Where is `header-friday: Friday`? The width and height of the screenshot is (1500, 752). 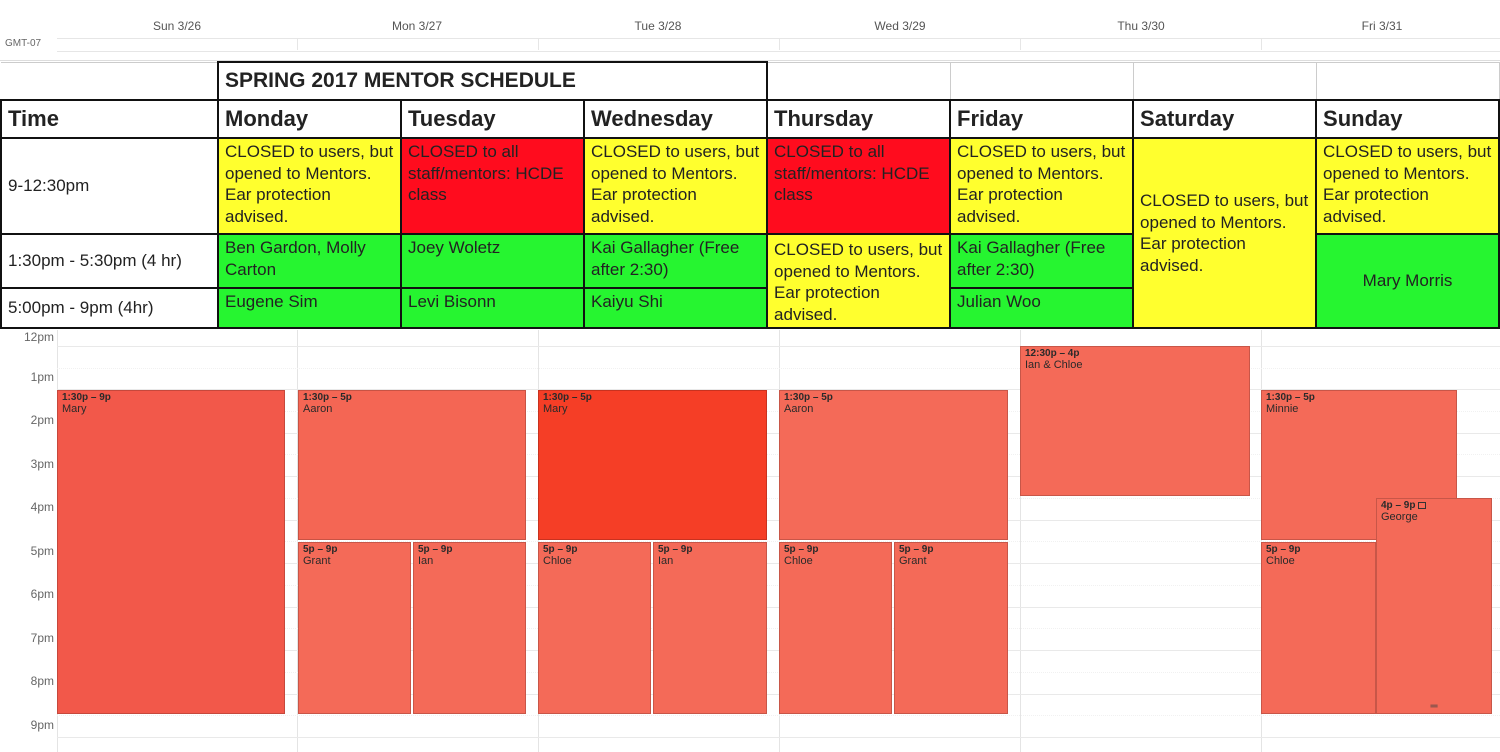
header-friday: Friday is located at coordinates (1042, 119).